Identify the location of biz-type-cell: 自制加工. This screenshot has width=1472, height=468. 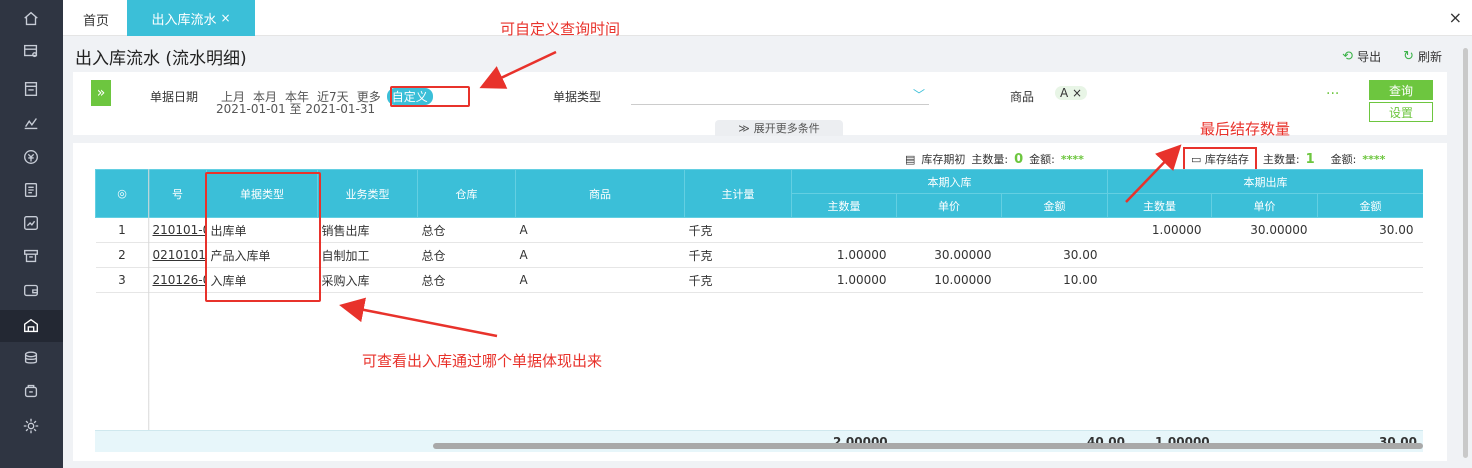
(367, 255).